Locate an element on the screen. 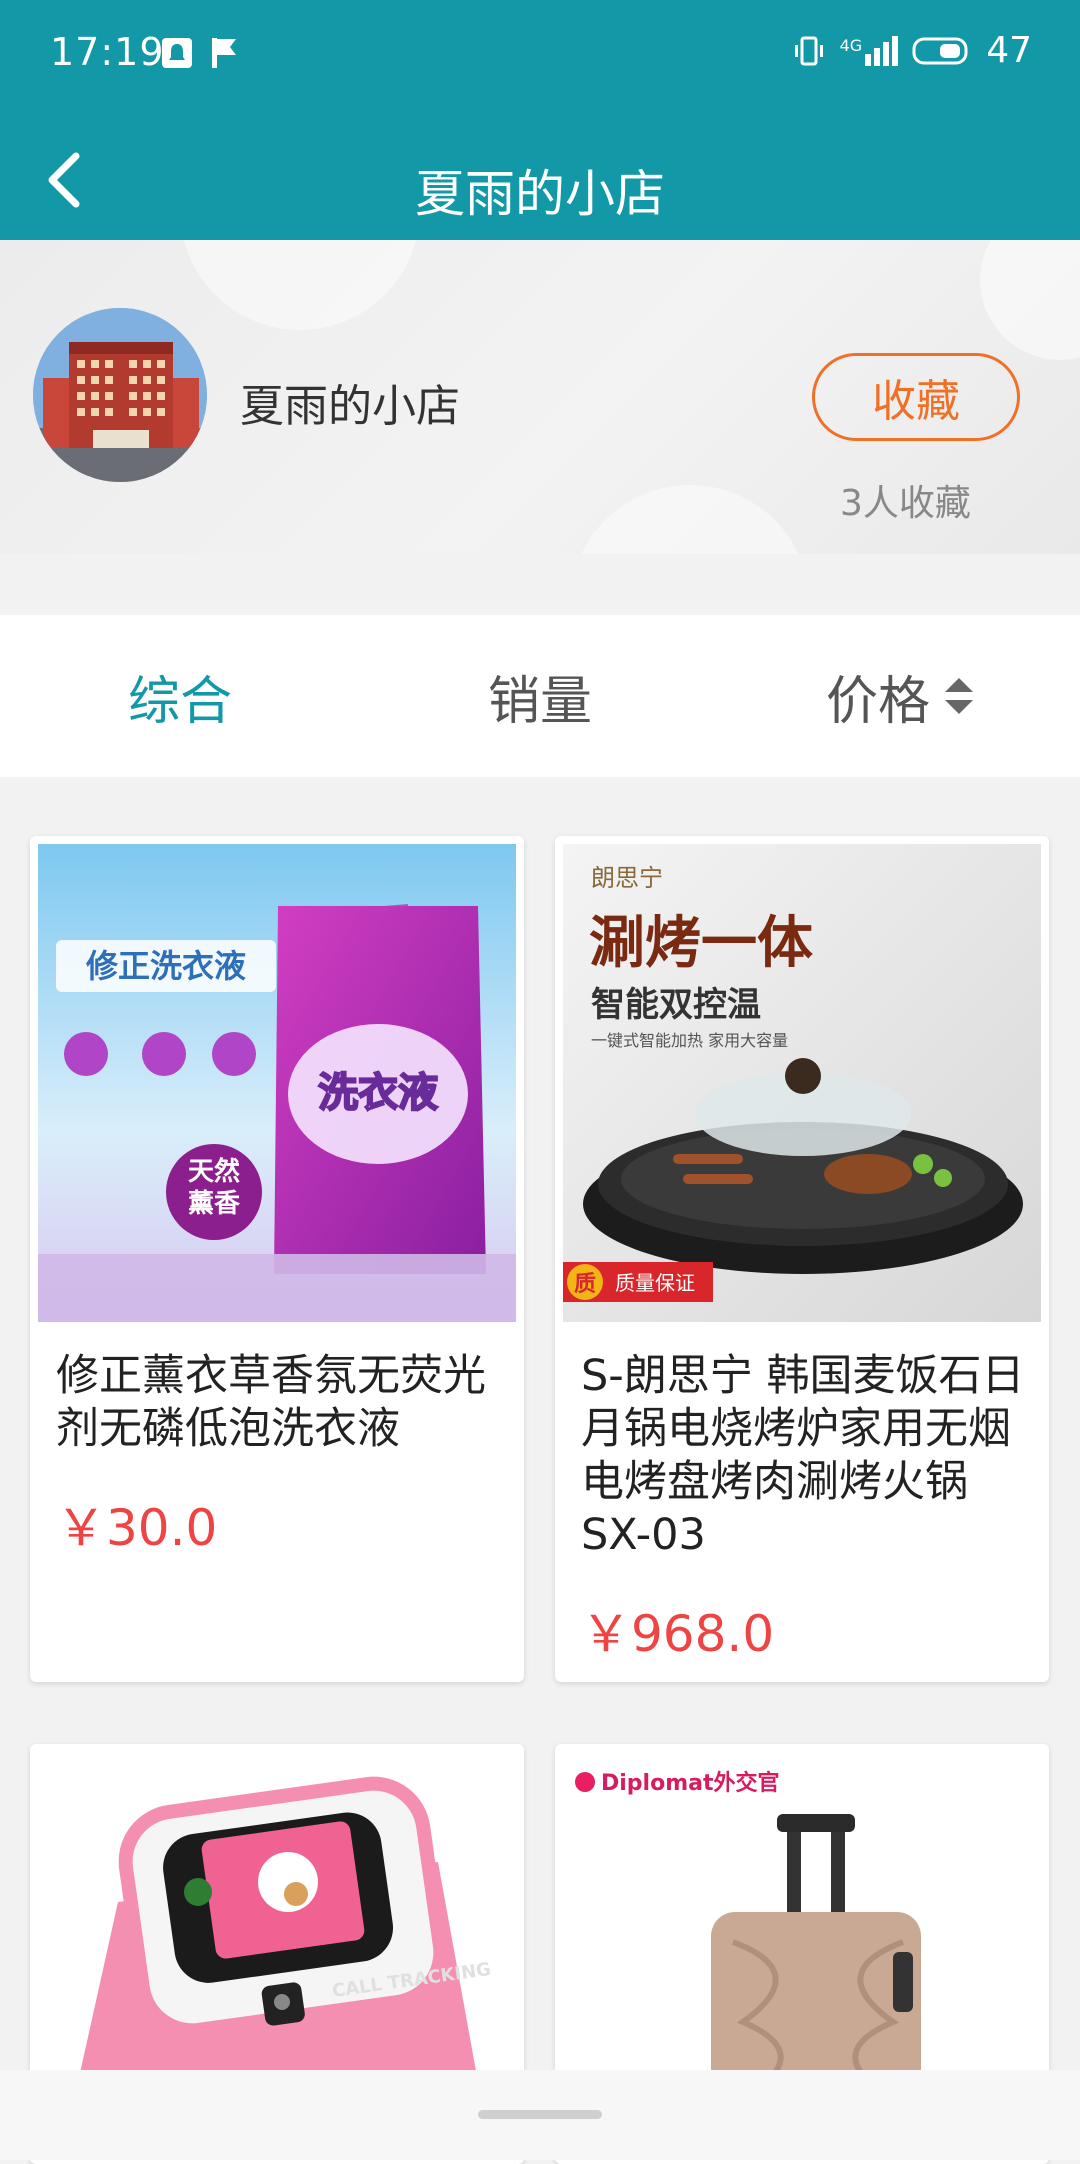  sort-arrows-icon is located at coordinates (959, 696).